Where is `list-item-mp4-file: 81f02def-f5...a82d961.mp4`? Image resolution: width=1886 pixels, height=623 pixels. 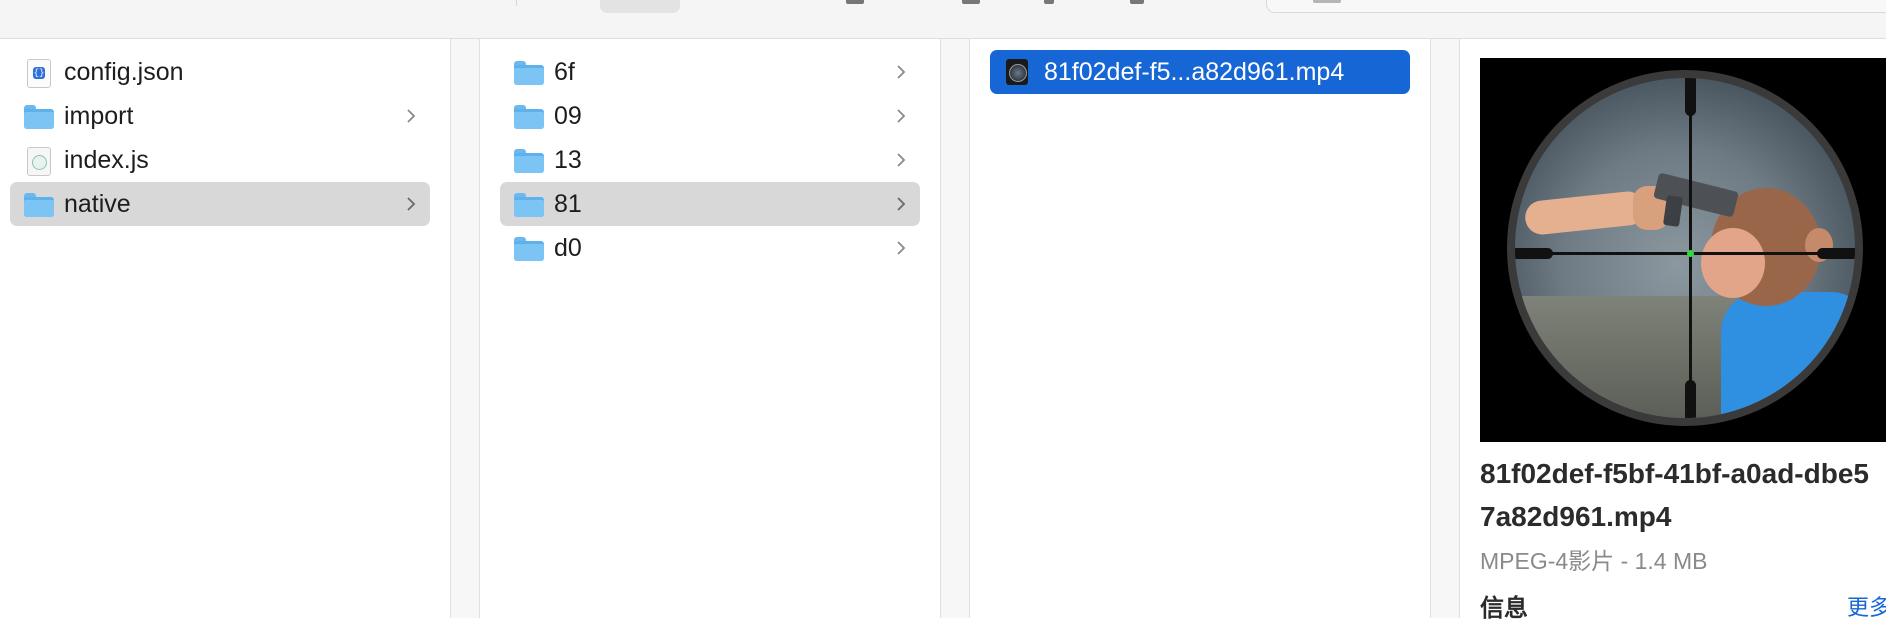 list-item-mp4-file: 81f02def-f5...a82d961.mp4 is located at coordinates (1200, 72).